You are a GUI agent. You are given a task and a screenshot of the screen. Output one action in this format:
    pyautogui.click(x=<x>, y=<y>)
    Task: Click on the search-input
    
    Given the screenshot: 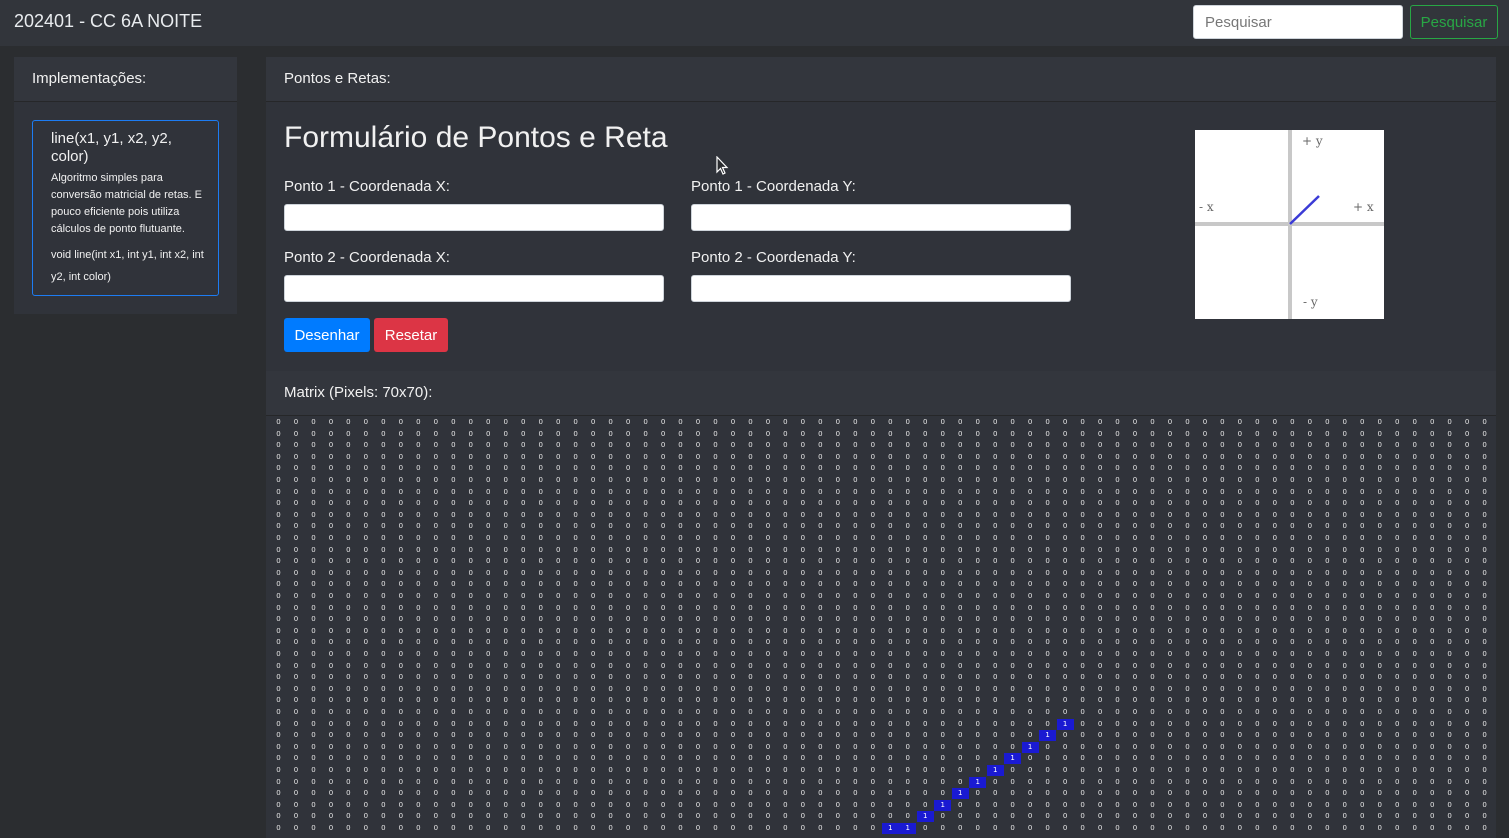 What is the action you would take?
    pyautogui.click(x=1298, y=22)
    